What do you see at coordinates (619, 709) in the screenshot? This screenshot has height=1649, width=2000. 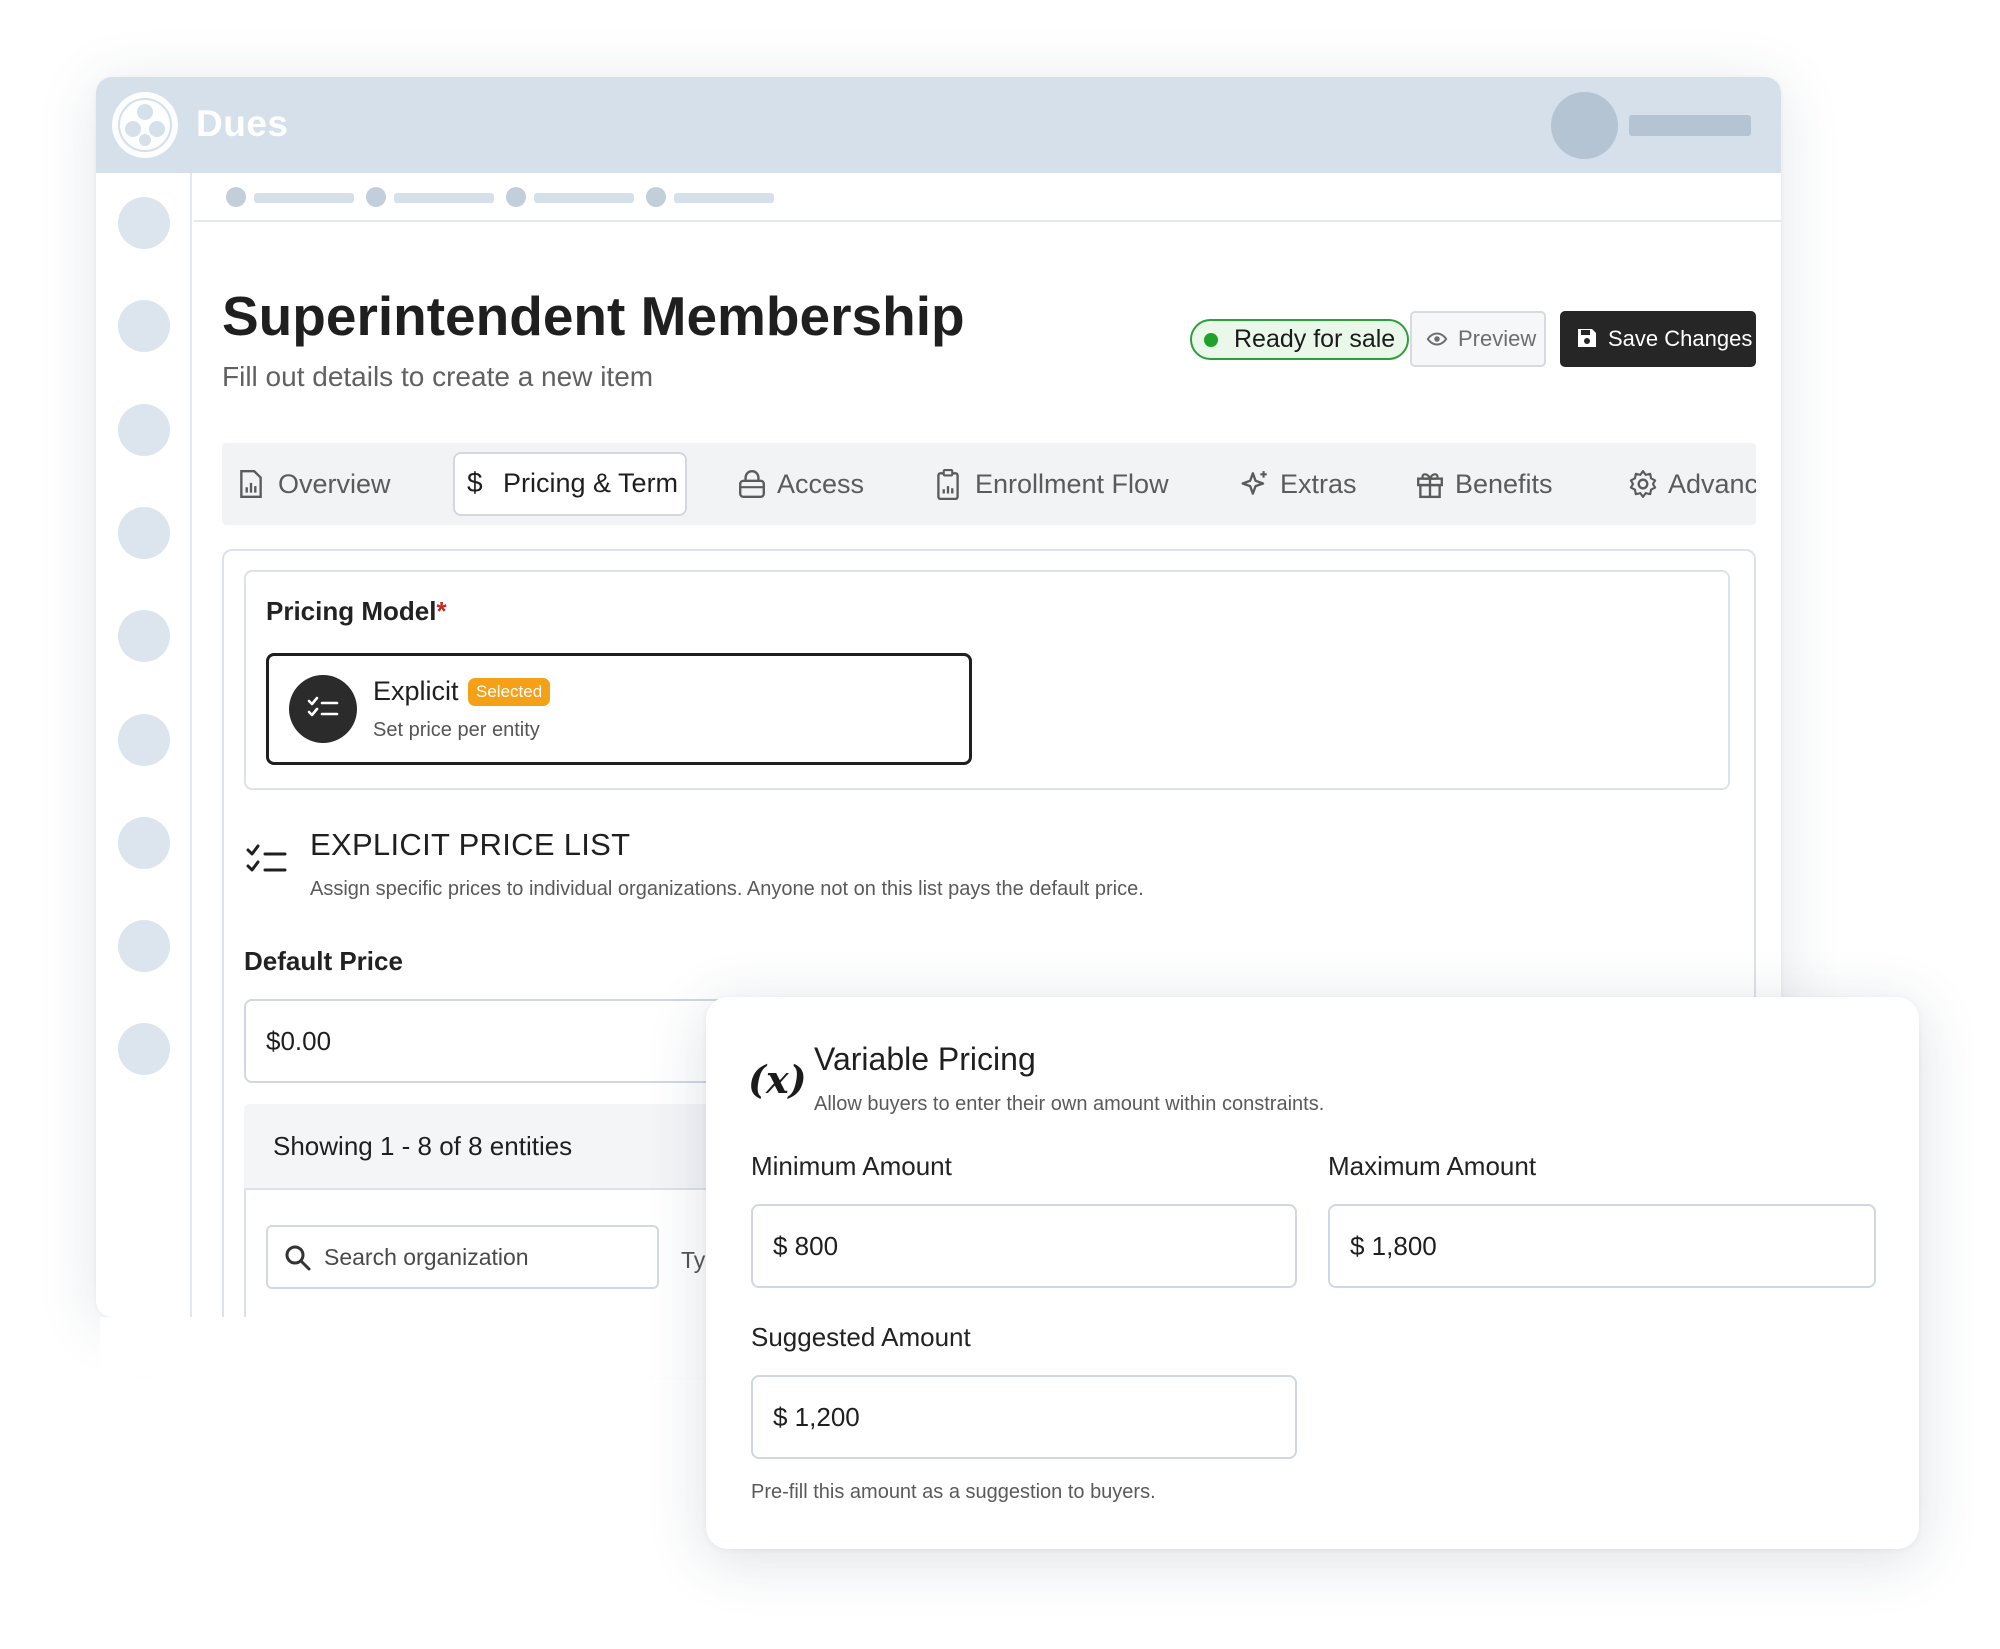 I see `pricing-option-explicit: Explicit Selected Set price per entity` at bounding box center [619, 709].